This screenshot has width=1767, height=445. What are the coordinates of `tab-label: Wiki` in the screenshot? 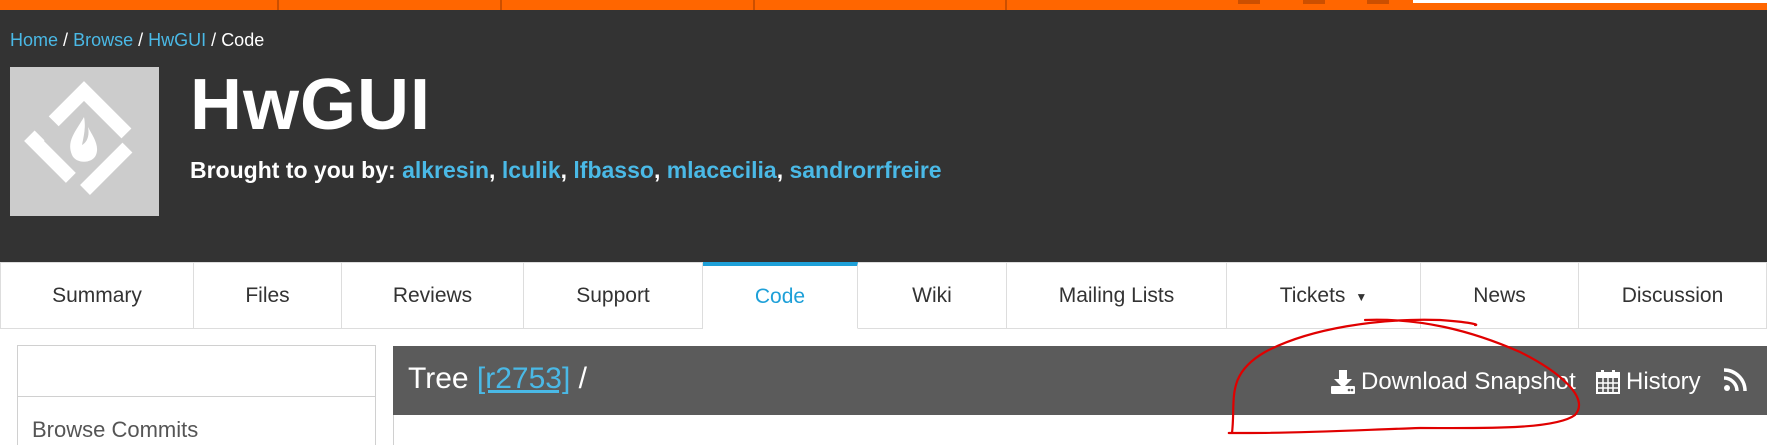 It's located at (932, 295).